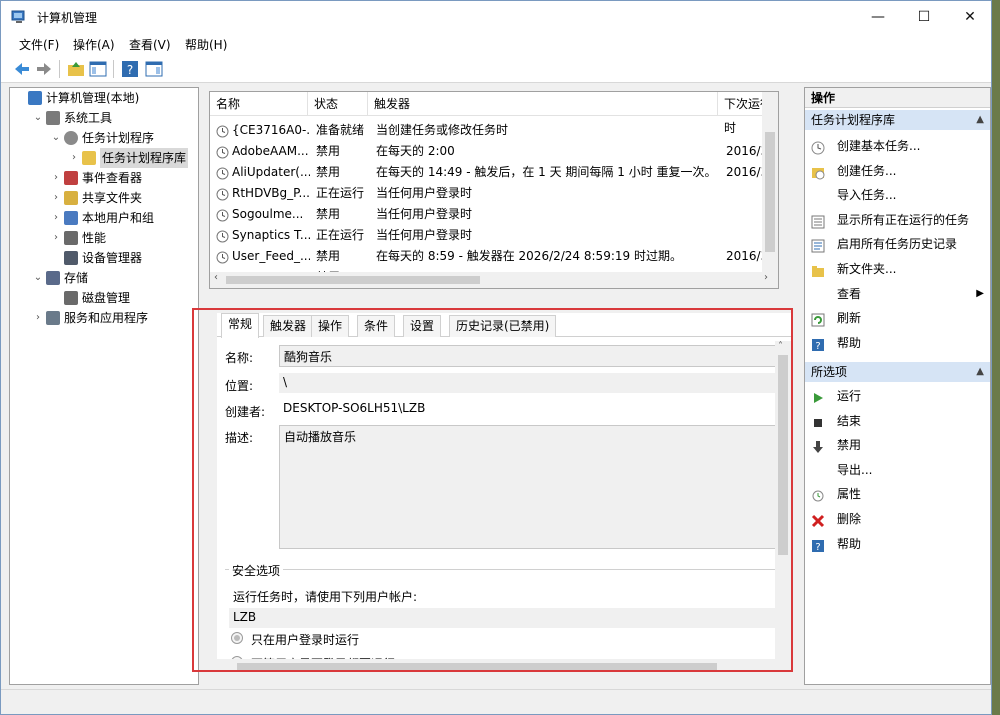 The image size is (1000, 715). Describe the element at coordinates (493, 151) in the screenshot. I see `task-row: AdobeAAM... 禁用 在每天的 2:00 2016/3/2` at that location.